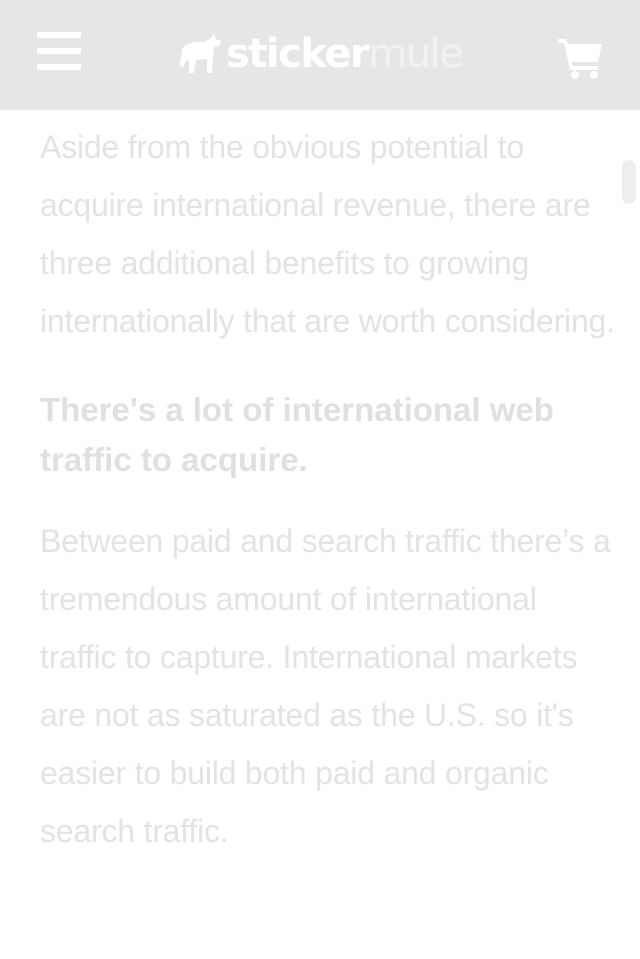  What do you see at coordinates (581, 57) in the screenshot?
I see `shopping-cart-icon` at bounding box center [581, 57].